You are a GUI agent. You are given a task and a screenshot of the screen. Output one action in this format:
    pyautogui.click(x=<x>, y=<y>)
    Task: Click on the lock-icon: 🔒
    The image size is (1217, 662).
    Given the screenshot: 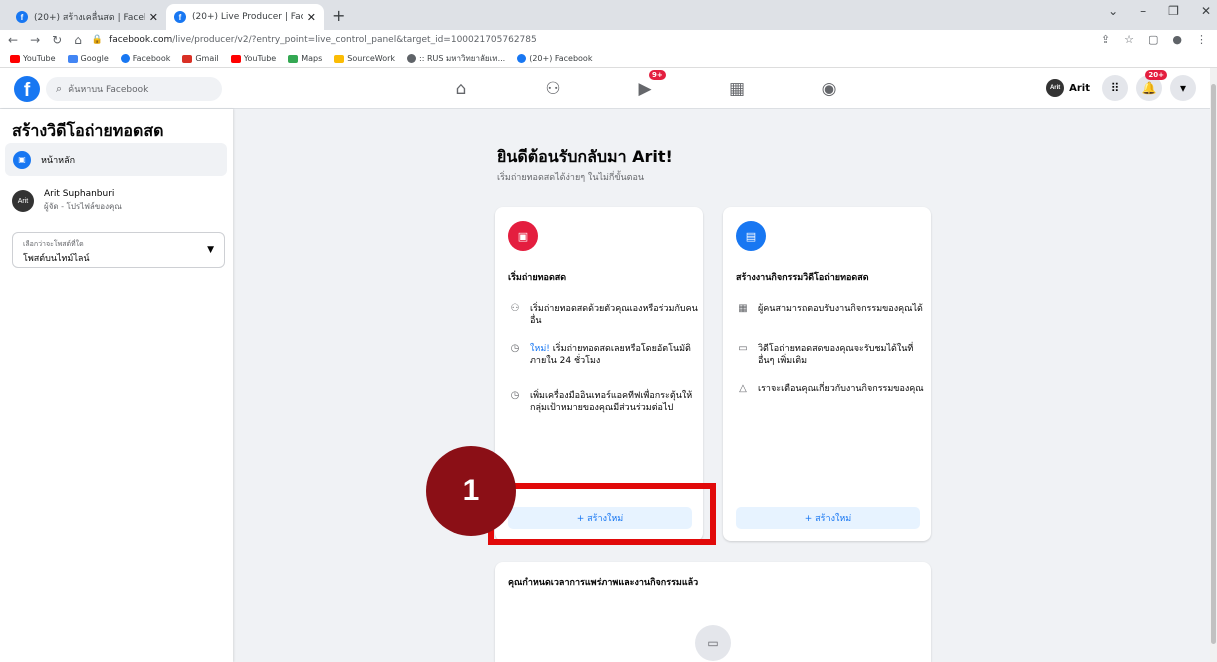 What is the action you would take?
    pyautogui.click(x=97, y=40)
    